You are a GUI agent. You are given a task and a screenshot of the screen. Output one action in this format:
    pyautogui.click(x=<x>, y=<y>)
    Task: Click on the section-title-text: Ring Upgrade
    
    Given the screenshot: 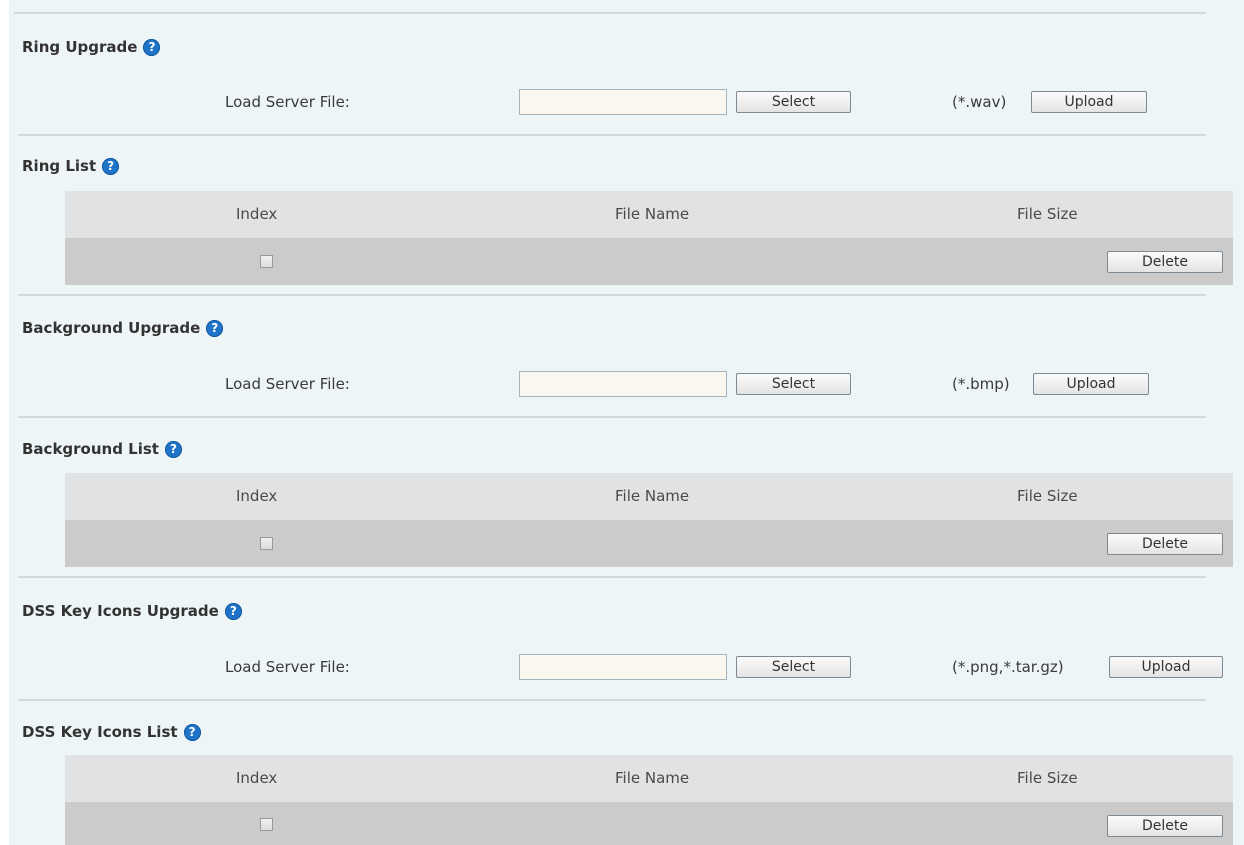 What is the action you would take?
    pyautogui.click(x=80, y=47)
    